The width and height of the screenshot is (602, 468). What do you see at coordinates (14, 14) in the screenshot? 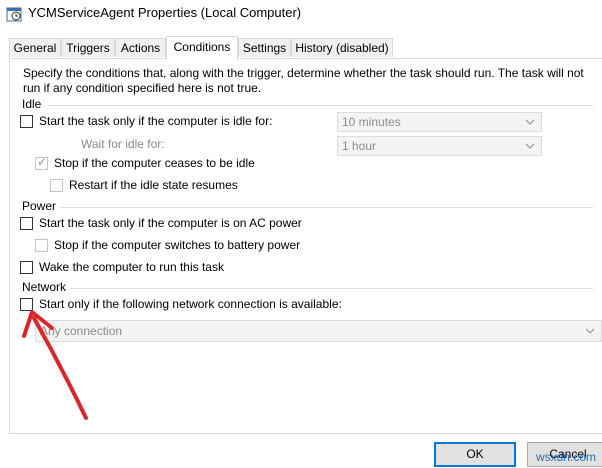
I see `scheduled-task-icon` at bounding box center [14, 14].